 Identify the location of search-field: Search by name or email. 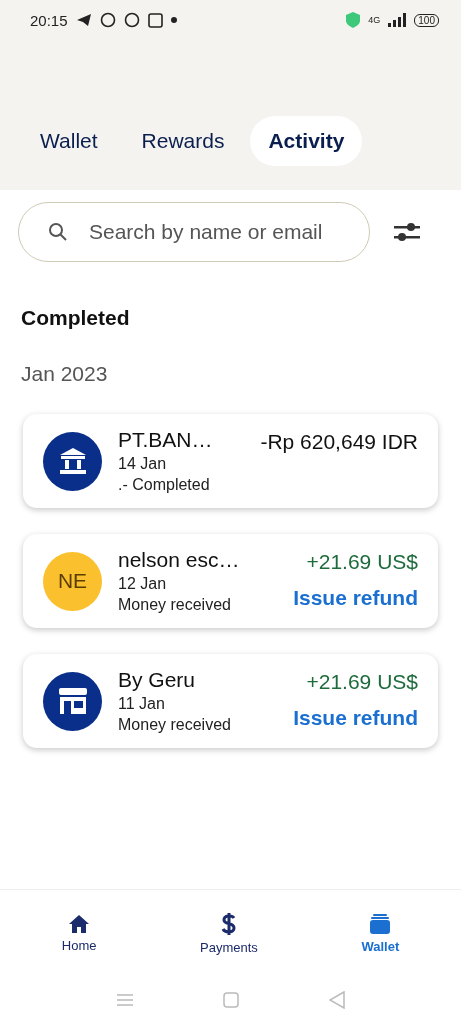
(194, 232).